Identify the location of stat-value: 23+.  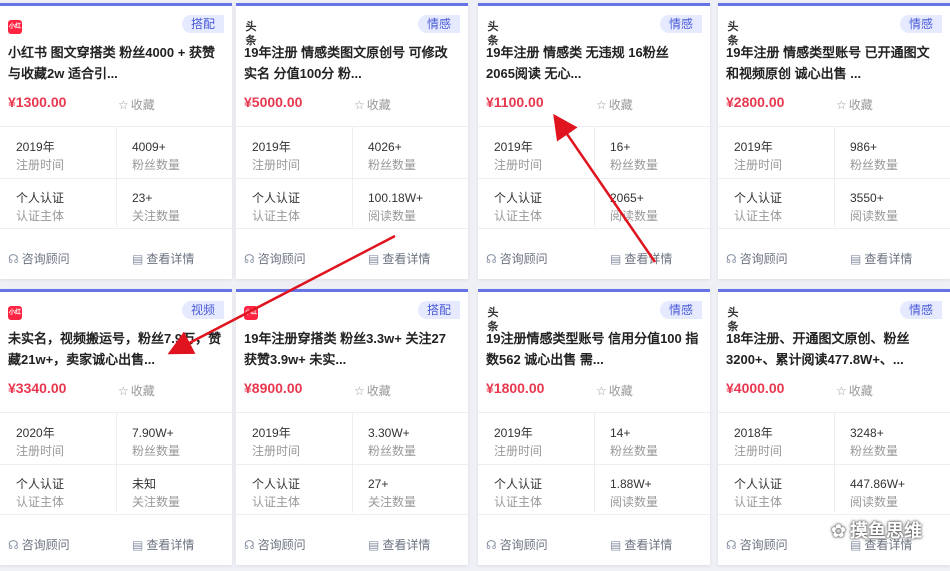
(142, 198).